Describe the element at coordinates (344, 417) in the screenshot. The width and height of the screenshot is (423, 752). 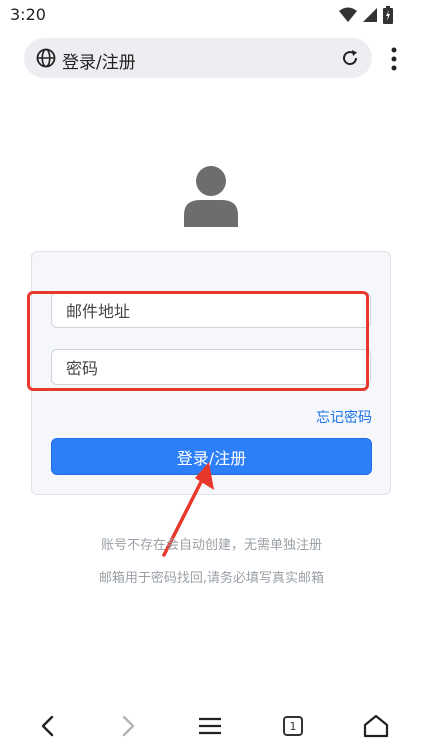
I see `forgot-password-link: 忘记密码` at that location.